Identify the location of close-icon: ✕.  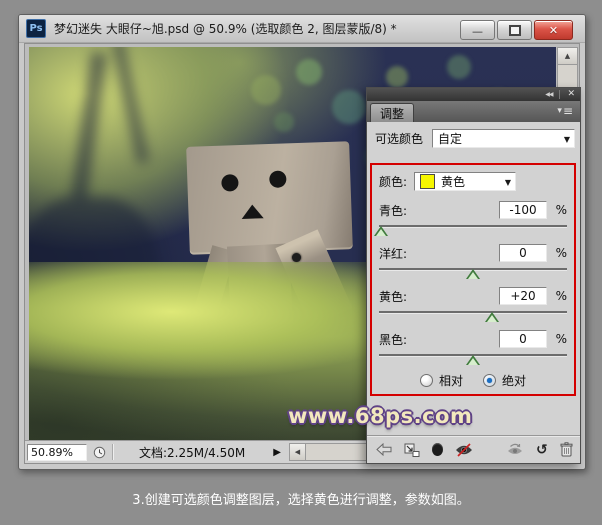
(553, 30).